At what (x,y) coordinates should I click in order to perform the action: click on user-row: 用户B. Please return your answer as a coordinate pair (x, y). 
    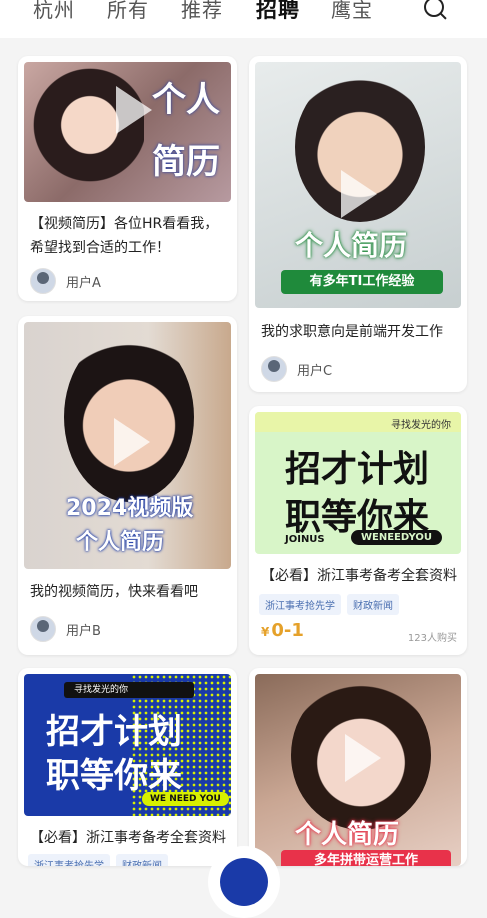
    Looking at the image, I should click on (65, 629).